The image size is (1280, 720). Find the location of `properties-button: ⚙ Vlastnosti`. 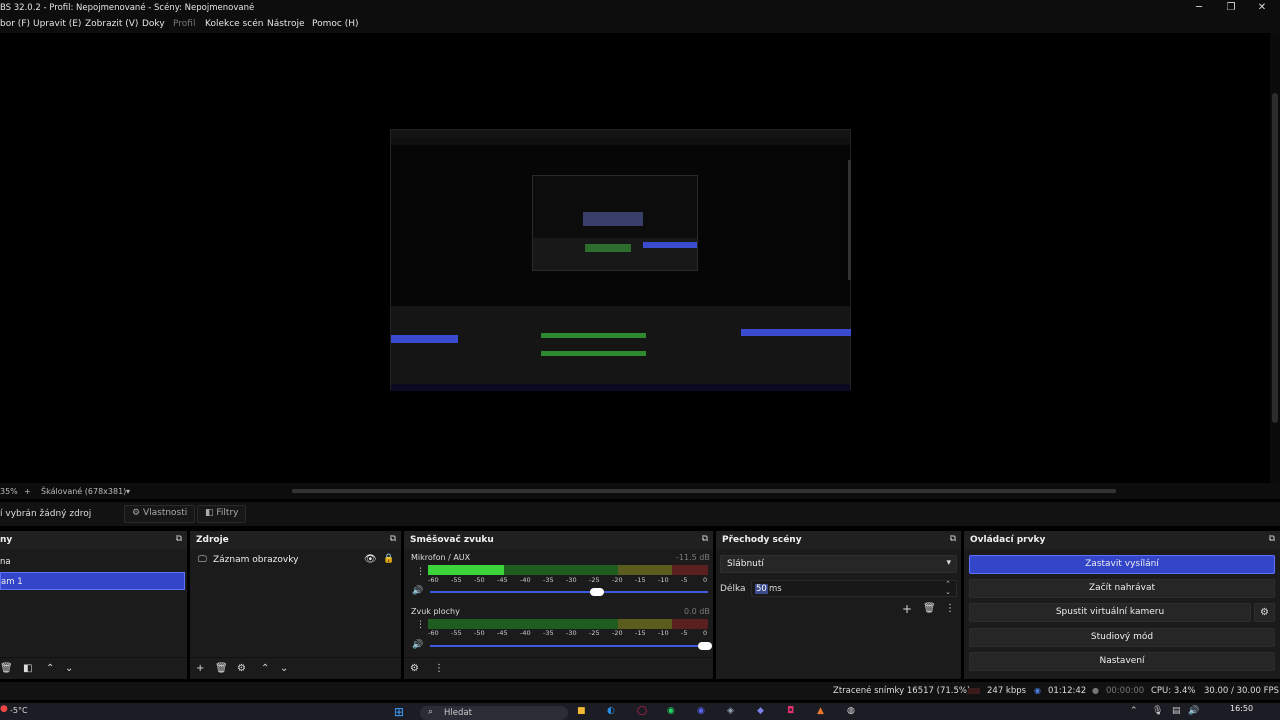

properties-button: ⚙ Vlastnosti is located at coordinates (160, 514).